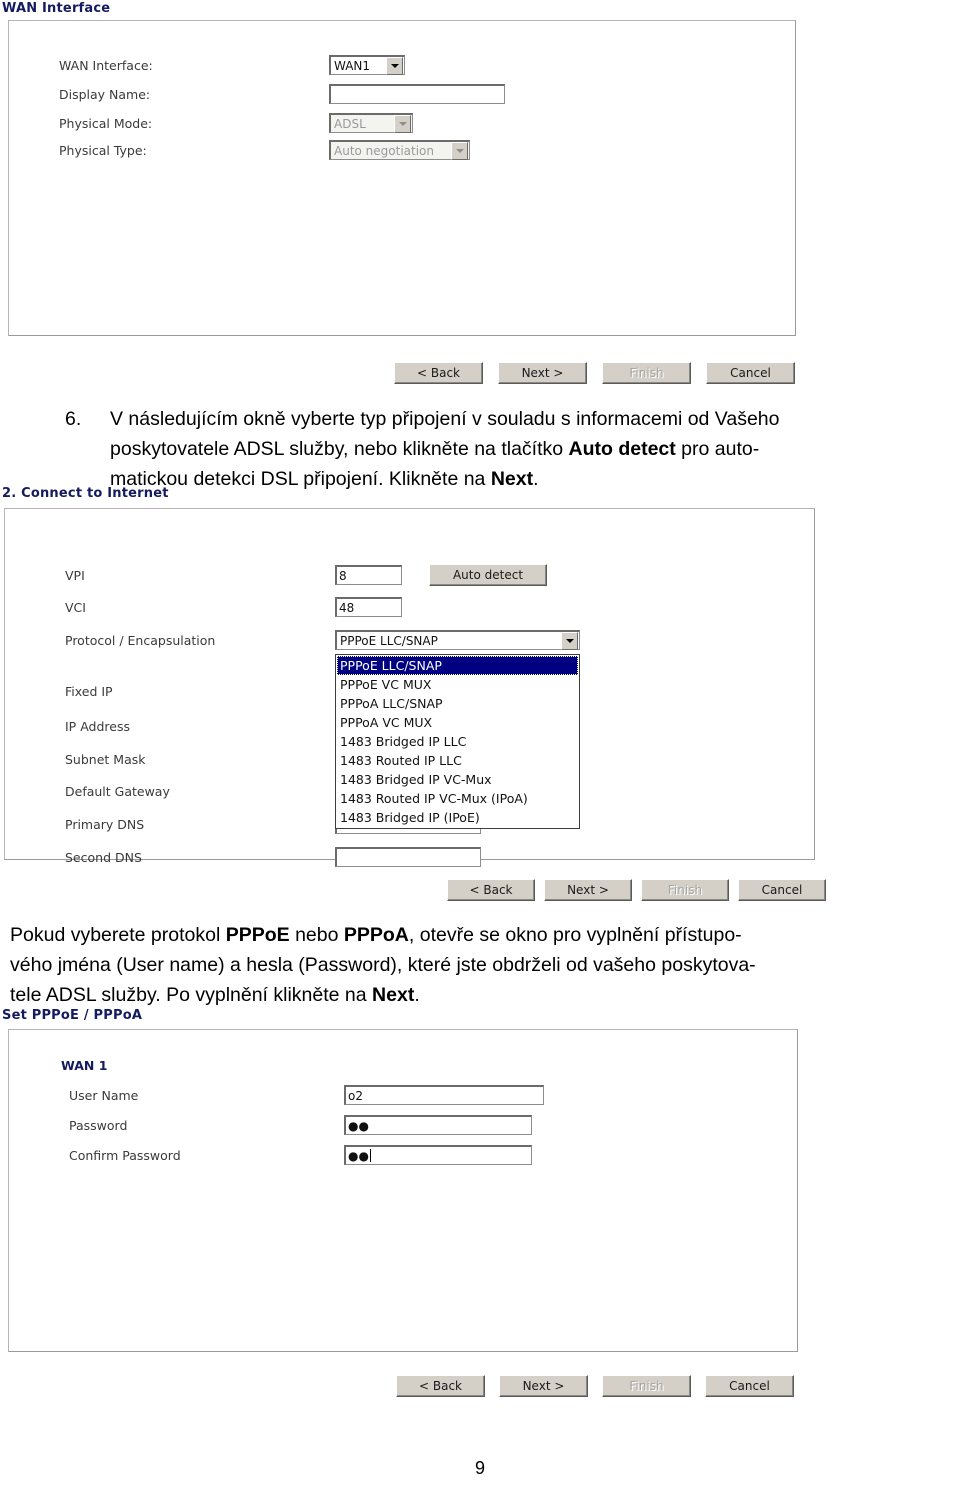 The width and height of the screenshot is (960, 1494). What do you see at coordinates (306, 1095) in the screenshot?
I see `form-row-user-name: User Name o2` at bounding box center [306, 1095].